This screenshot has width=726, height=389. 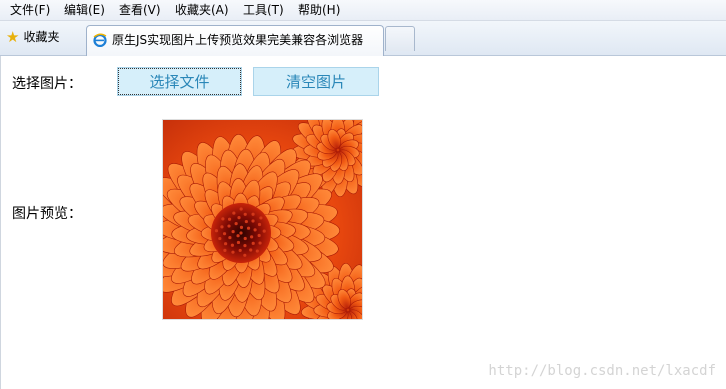 What do you see at coordinates (238, 40) in the screenshot?
I see `tab-title: 原生JS实现图片上传预览效果完美兼容各浏览器` at bounding box center [238, 40].